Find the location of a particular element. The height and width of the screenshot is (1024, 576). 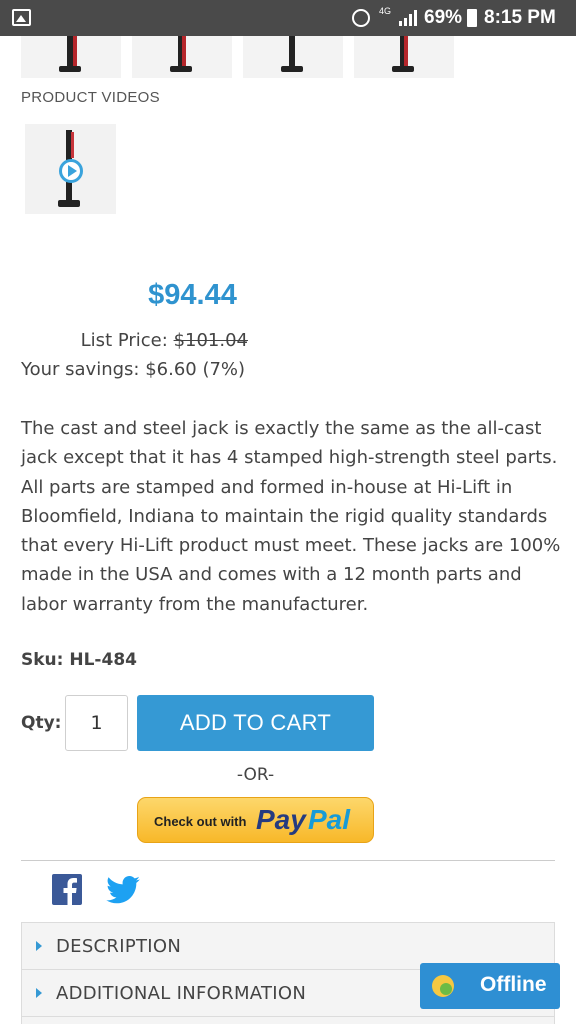

sku-value: HL-484 is located at coordinates (103, 660).